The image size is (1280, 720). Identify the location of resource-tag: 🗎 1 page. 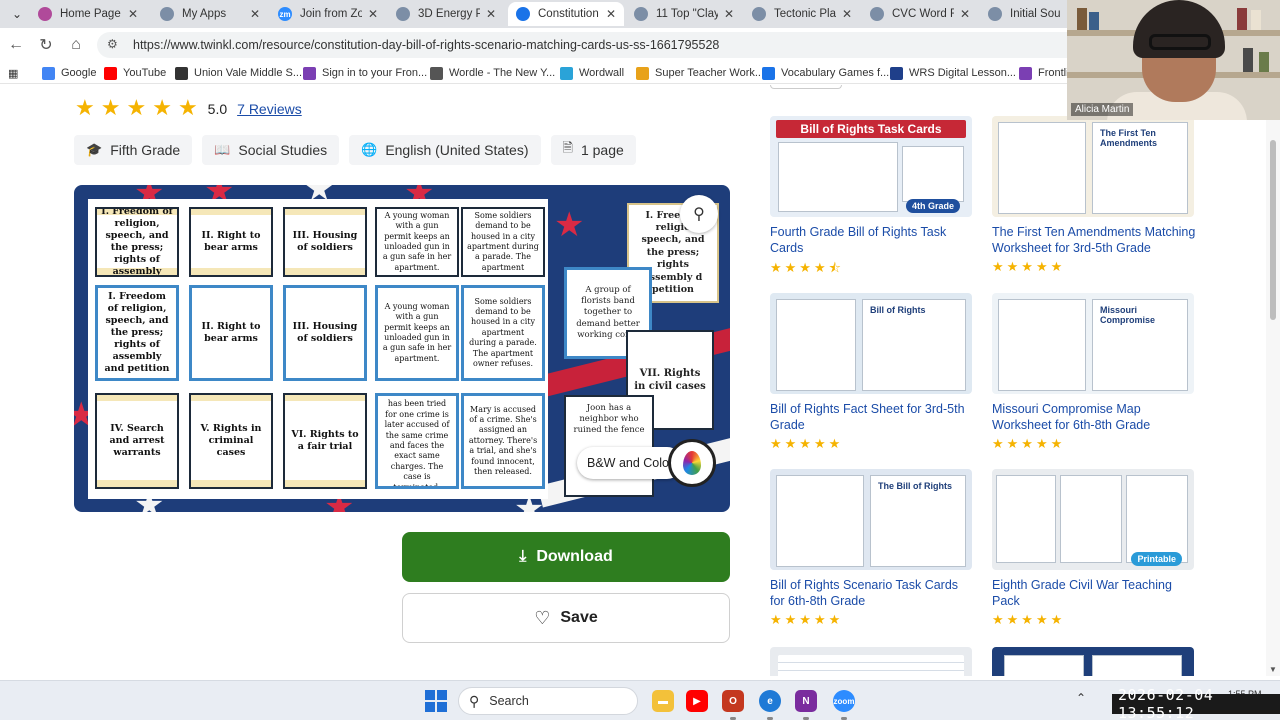
(593, 150).